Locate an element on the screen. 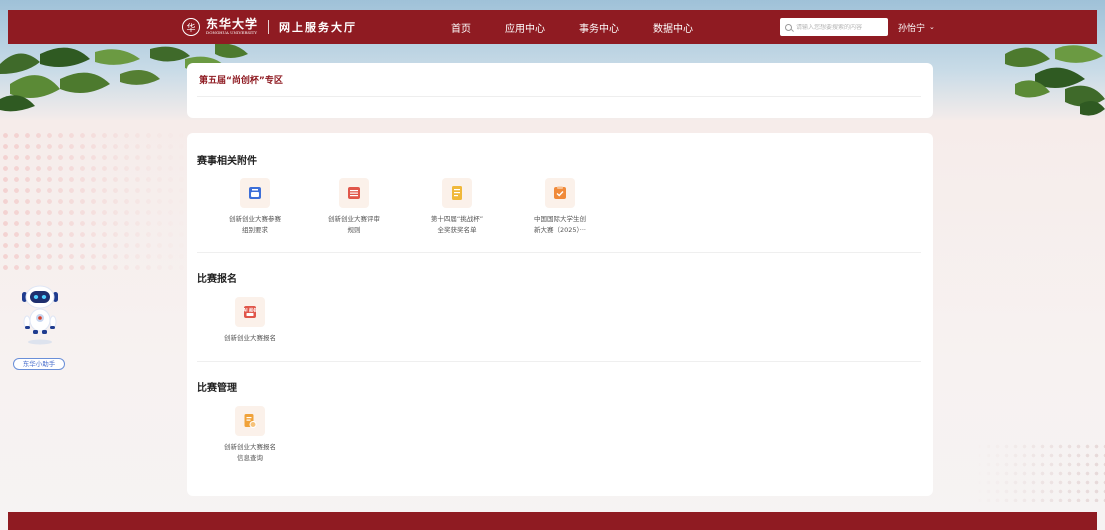 This screenshot has height=530, width=1105. ai-badge-text: AI 报名 is located at coordinates (250, 310).